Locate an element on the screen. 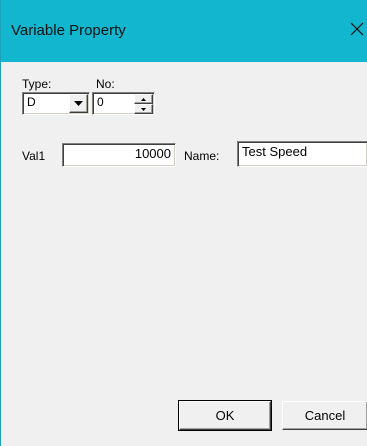 The height and width of the screenshot is (446, 367). type-dropdown: D is located at coordinates (56, 103).